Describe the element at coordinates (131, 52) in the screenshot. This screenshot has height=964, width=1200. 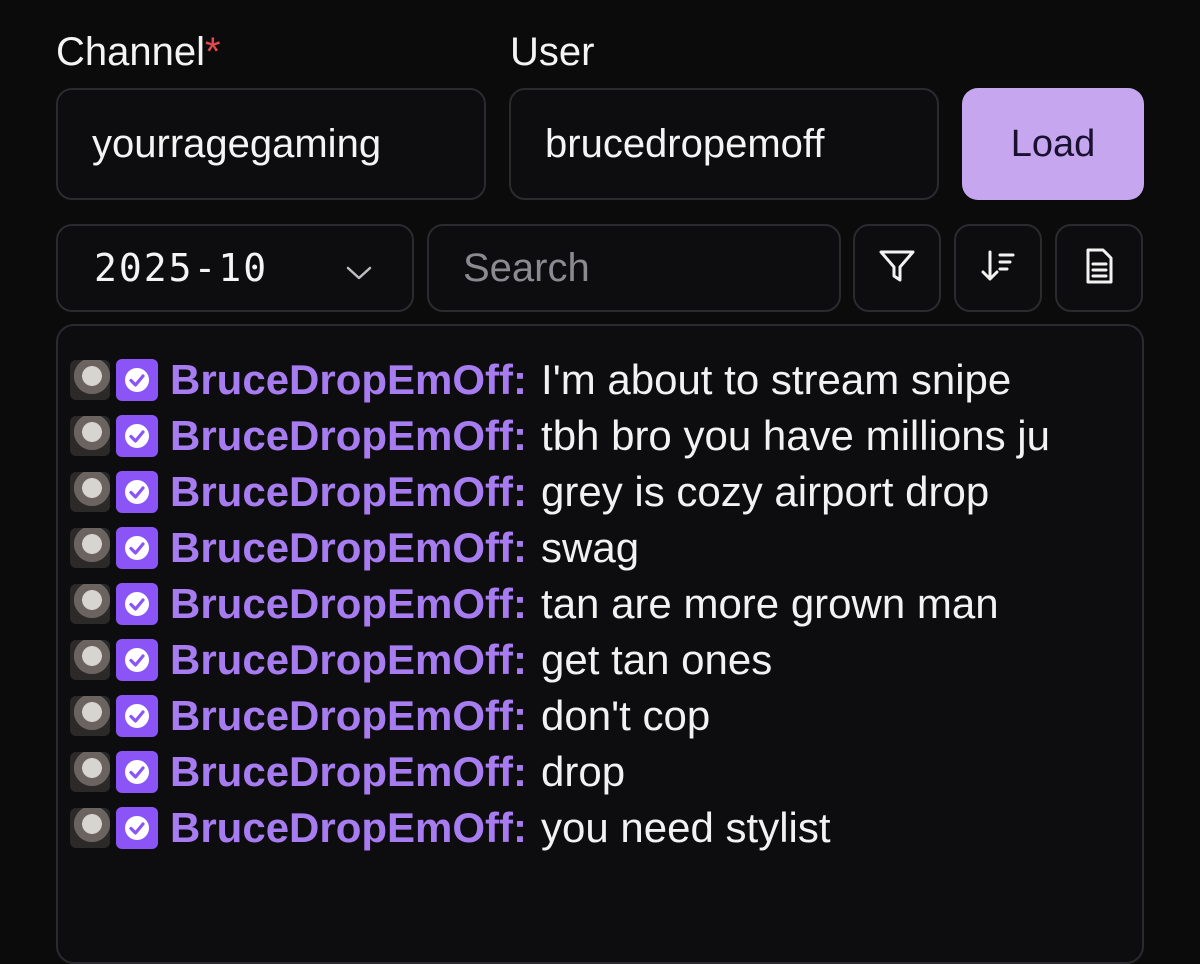
I see `channel-label-text: Channel` at that location.